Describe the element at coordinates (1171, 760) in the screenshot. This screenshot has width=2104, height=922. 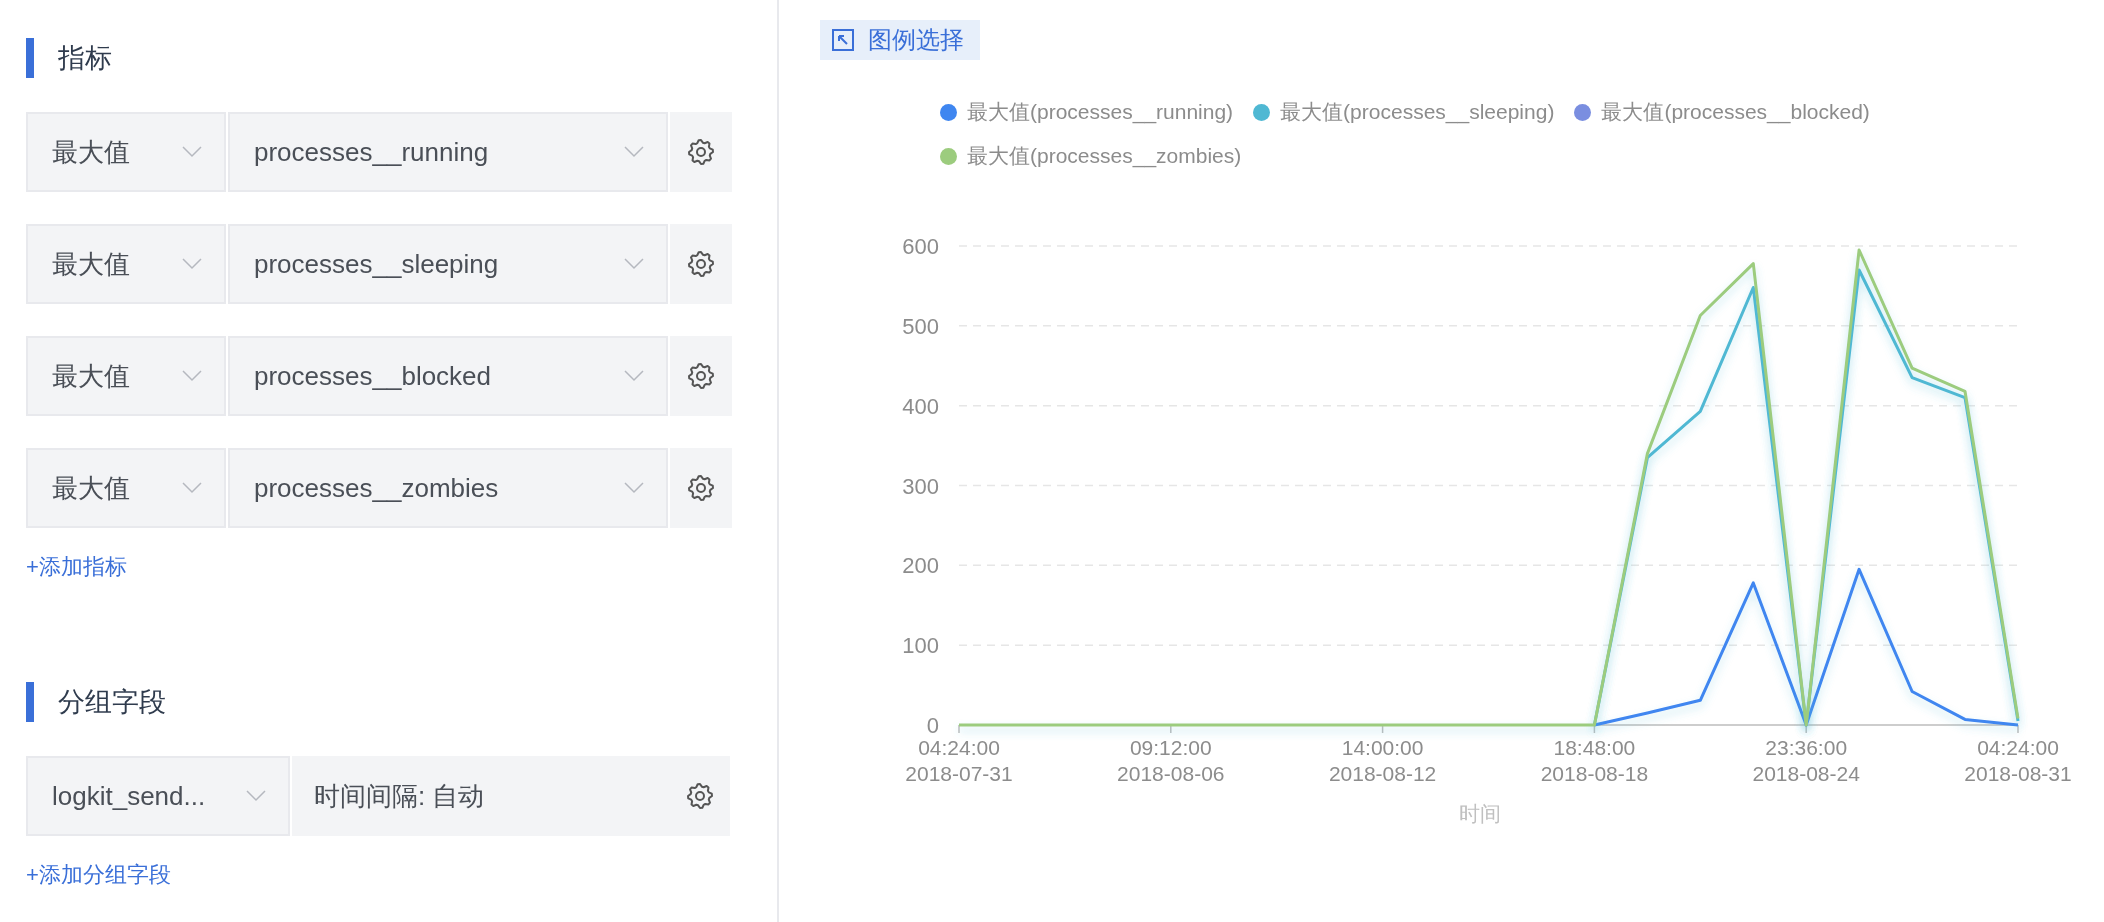
I see `x-tick-label: 09:12:00 2018-08-06` at that location.